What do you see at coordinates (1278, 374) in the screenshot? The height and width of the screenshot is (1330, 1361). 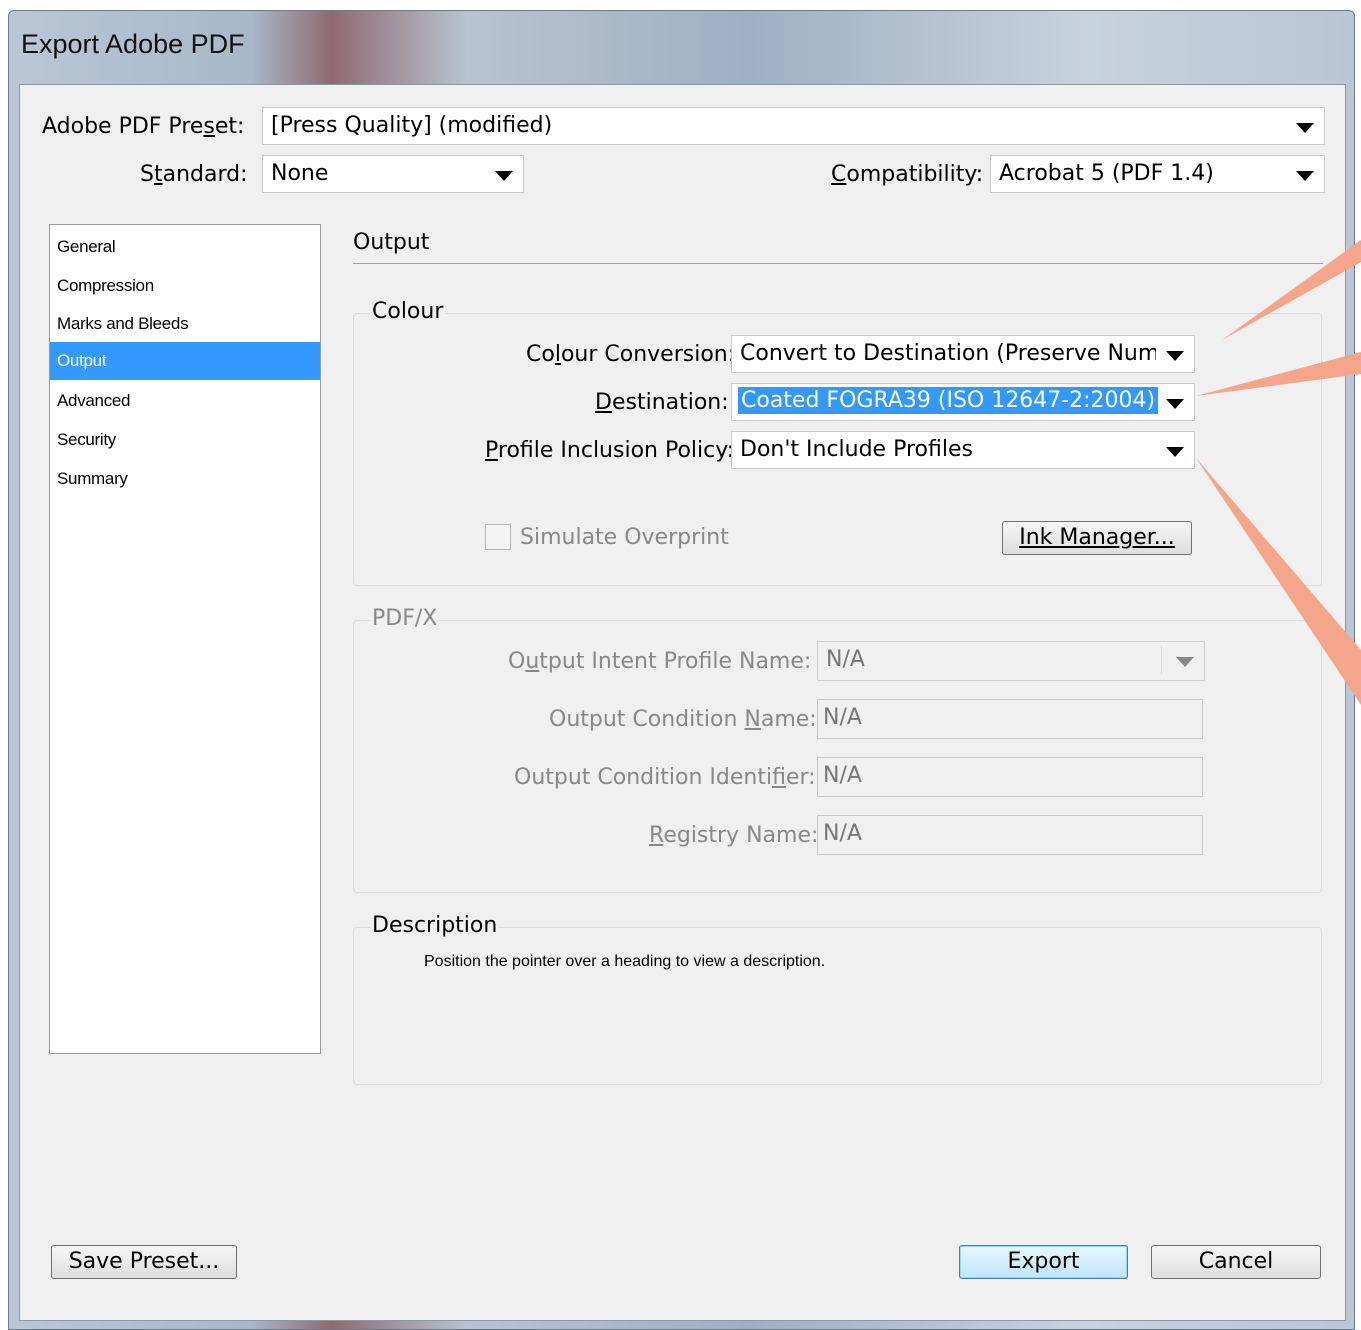 I see `callout-pointer-destination` at bounding box center [1278, 374].